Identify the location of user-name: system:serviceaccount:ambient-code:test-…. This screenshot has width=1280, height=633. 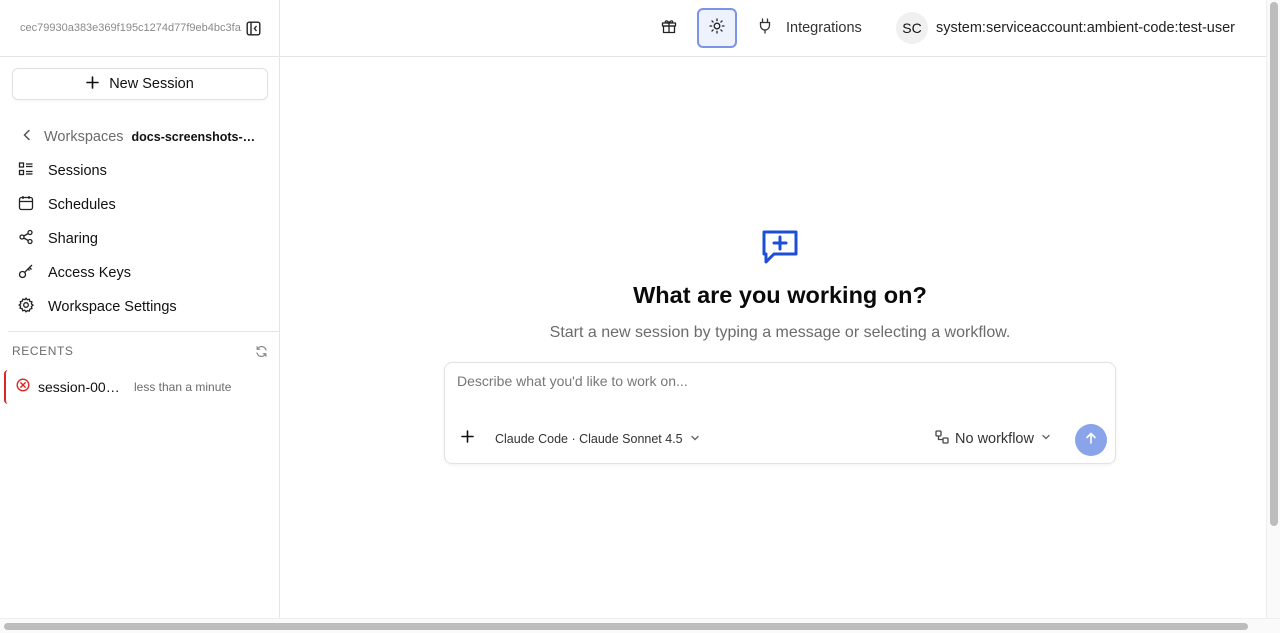
(1085, 28).